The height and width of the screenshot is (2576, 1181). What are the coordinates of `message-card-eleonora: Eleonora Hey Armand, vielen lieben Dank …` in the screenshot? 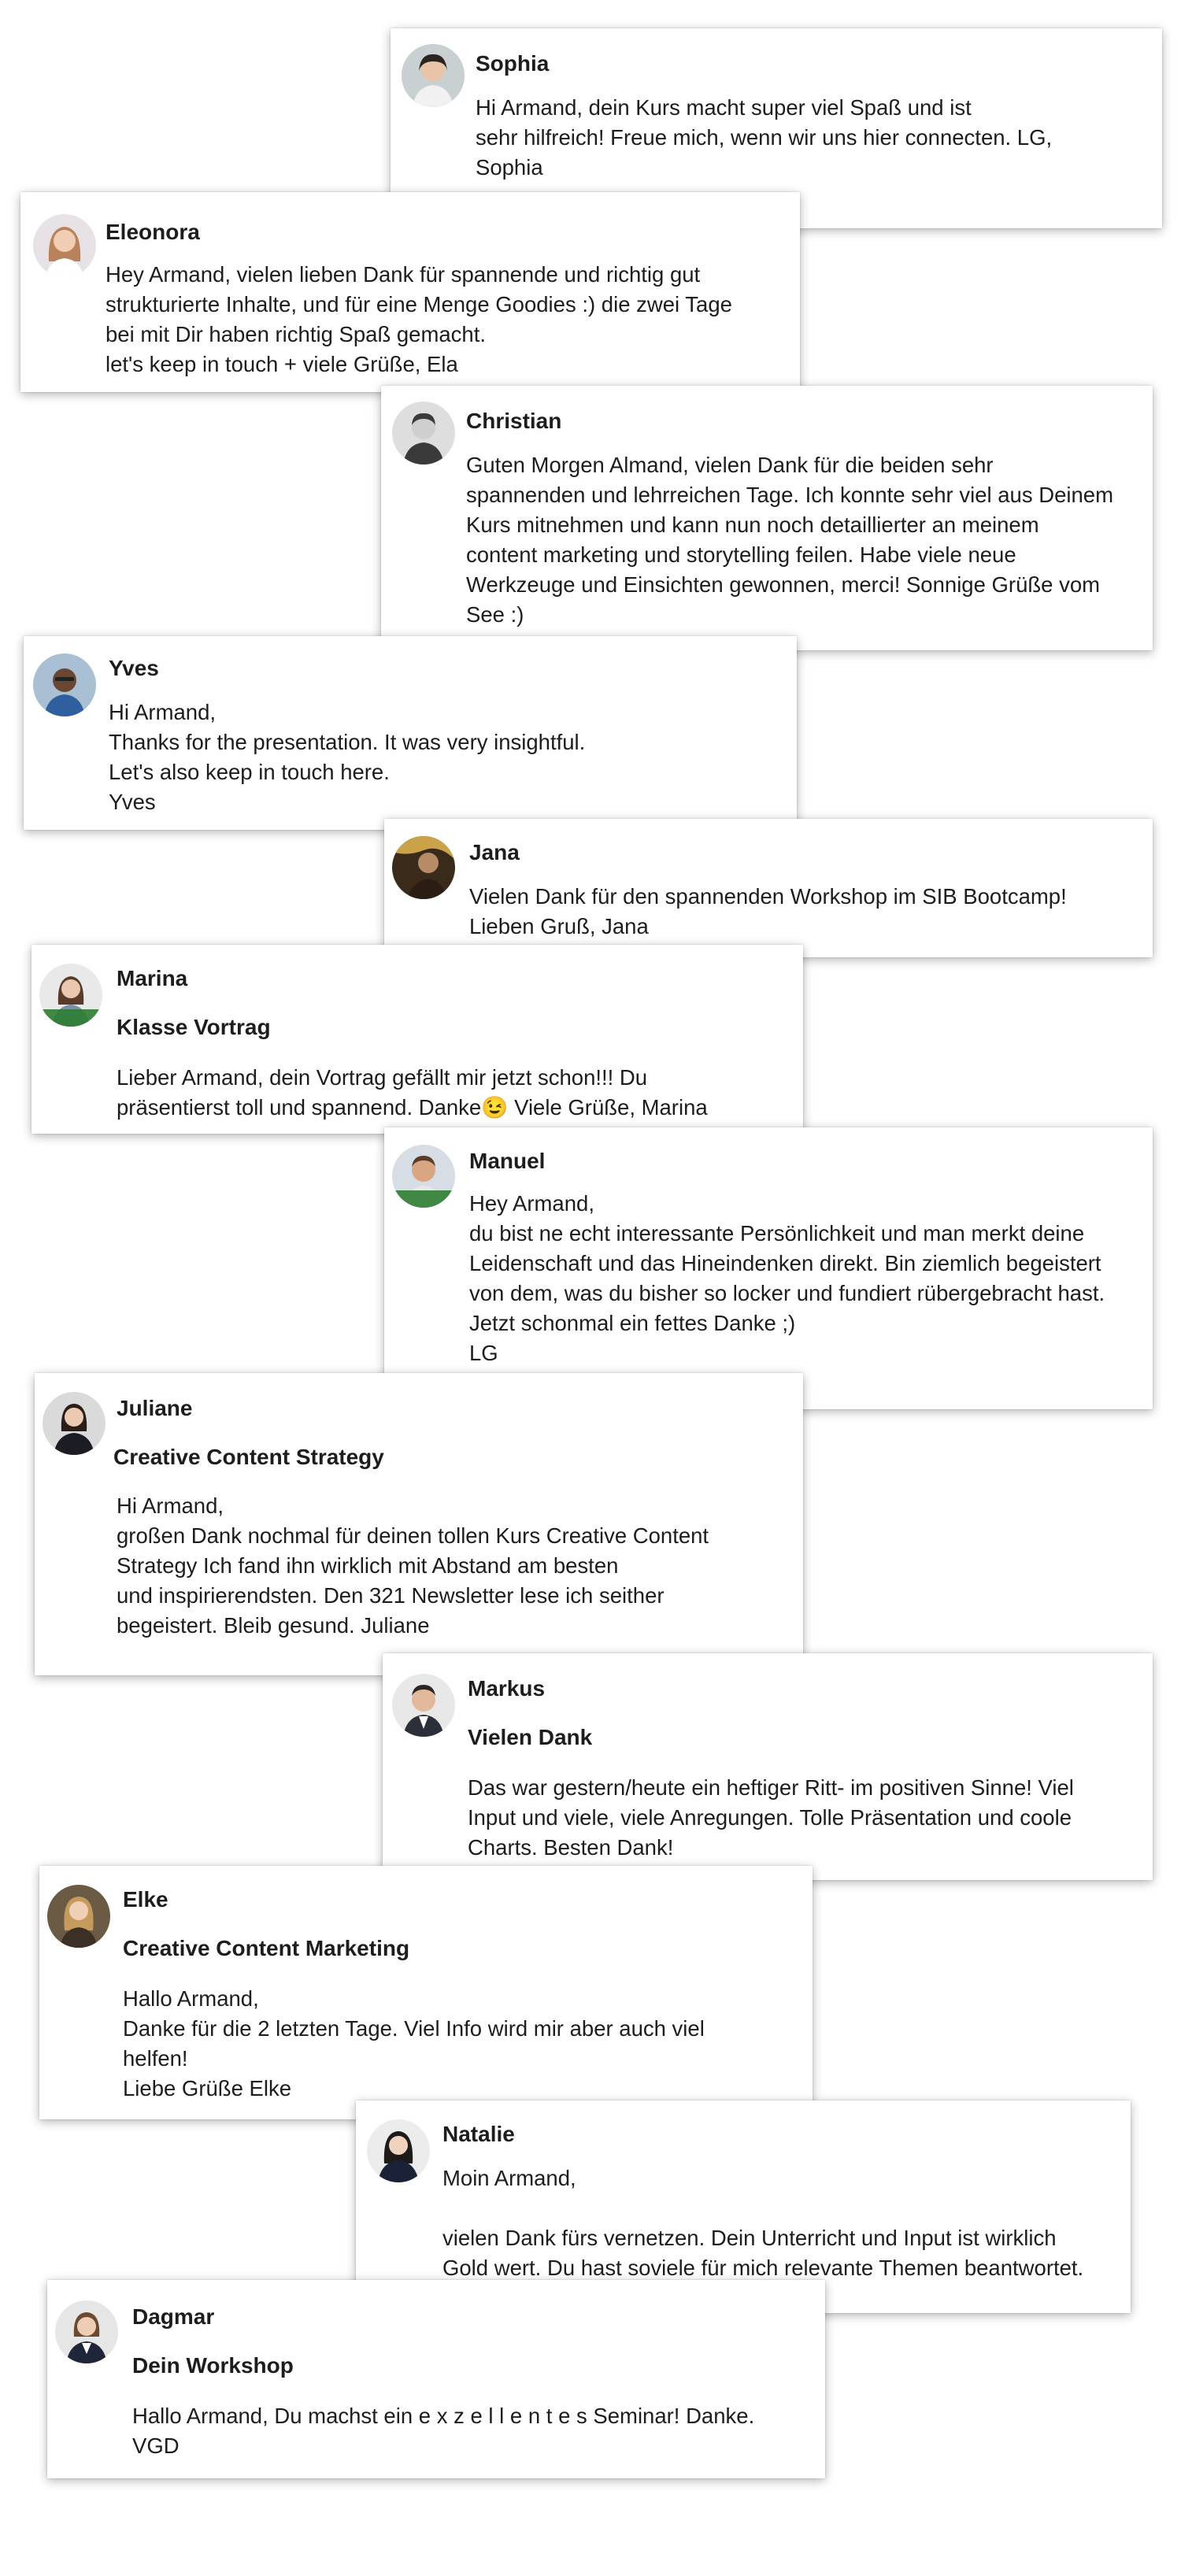 It's located at (410, 292).